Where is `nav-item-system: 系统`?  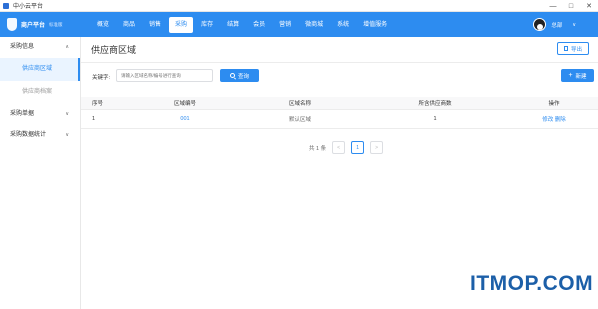 nav-item-system: 系统 is located at coordinates (343, 25).